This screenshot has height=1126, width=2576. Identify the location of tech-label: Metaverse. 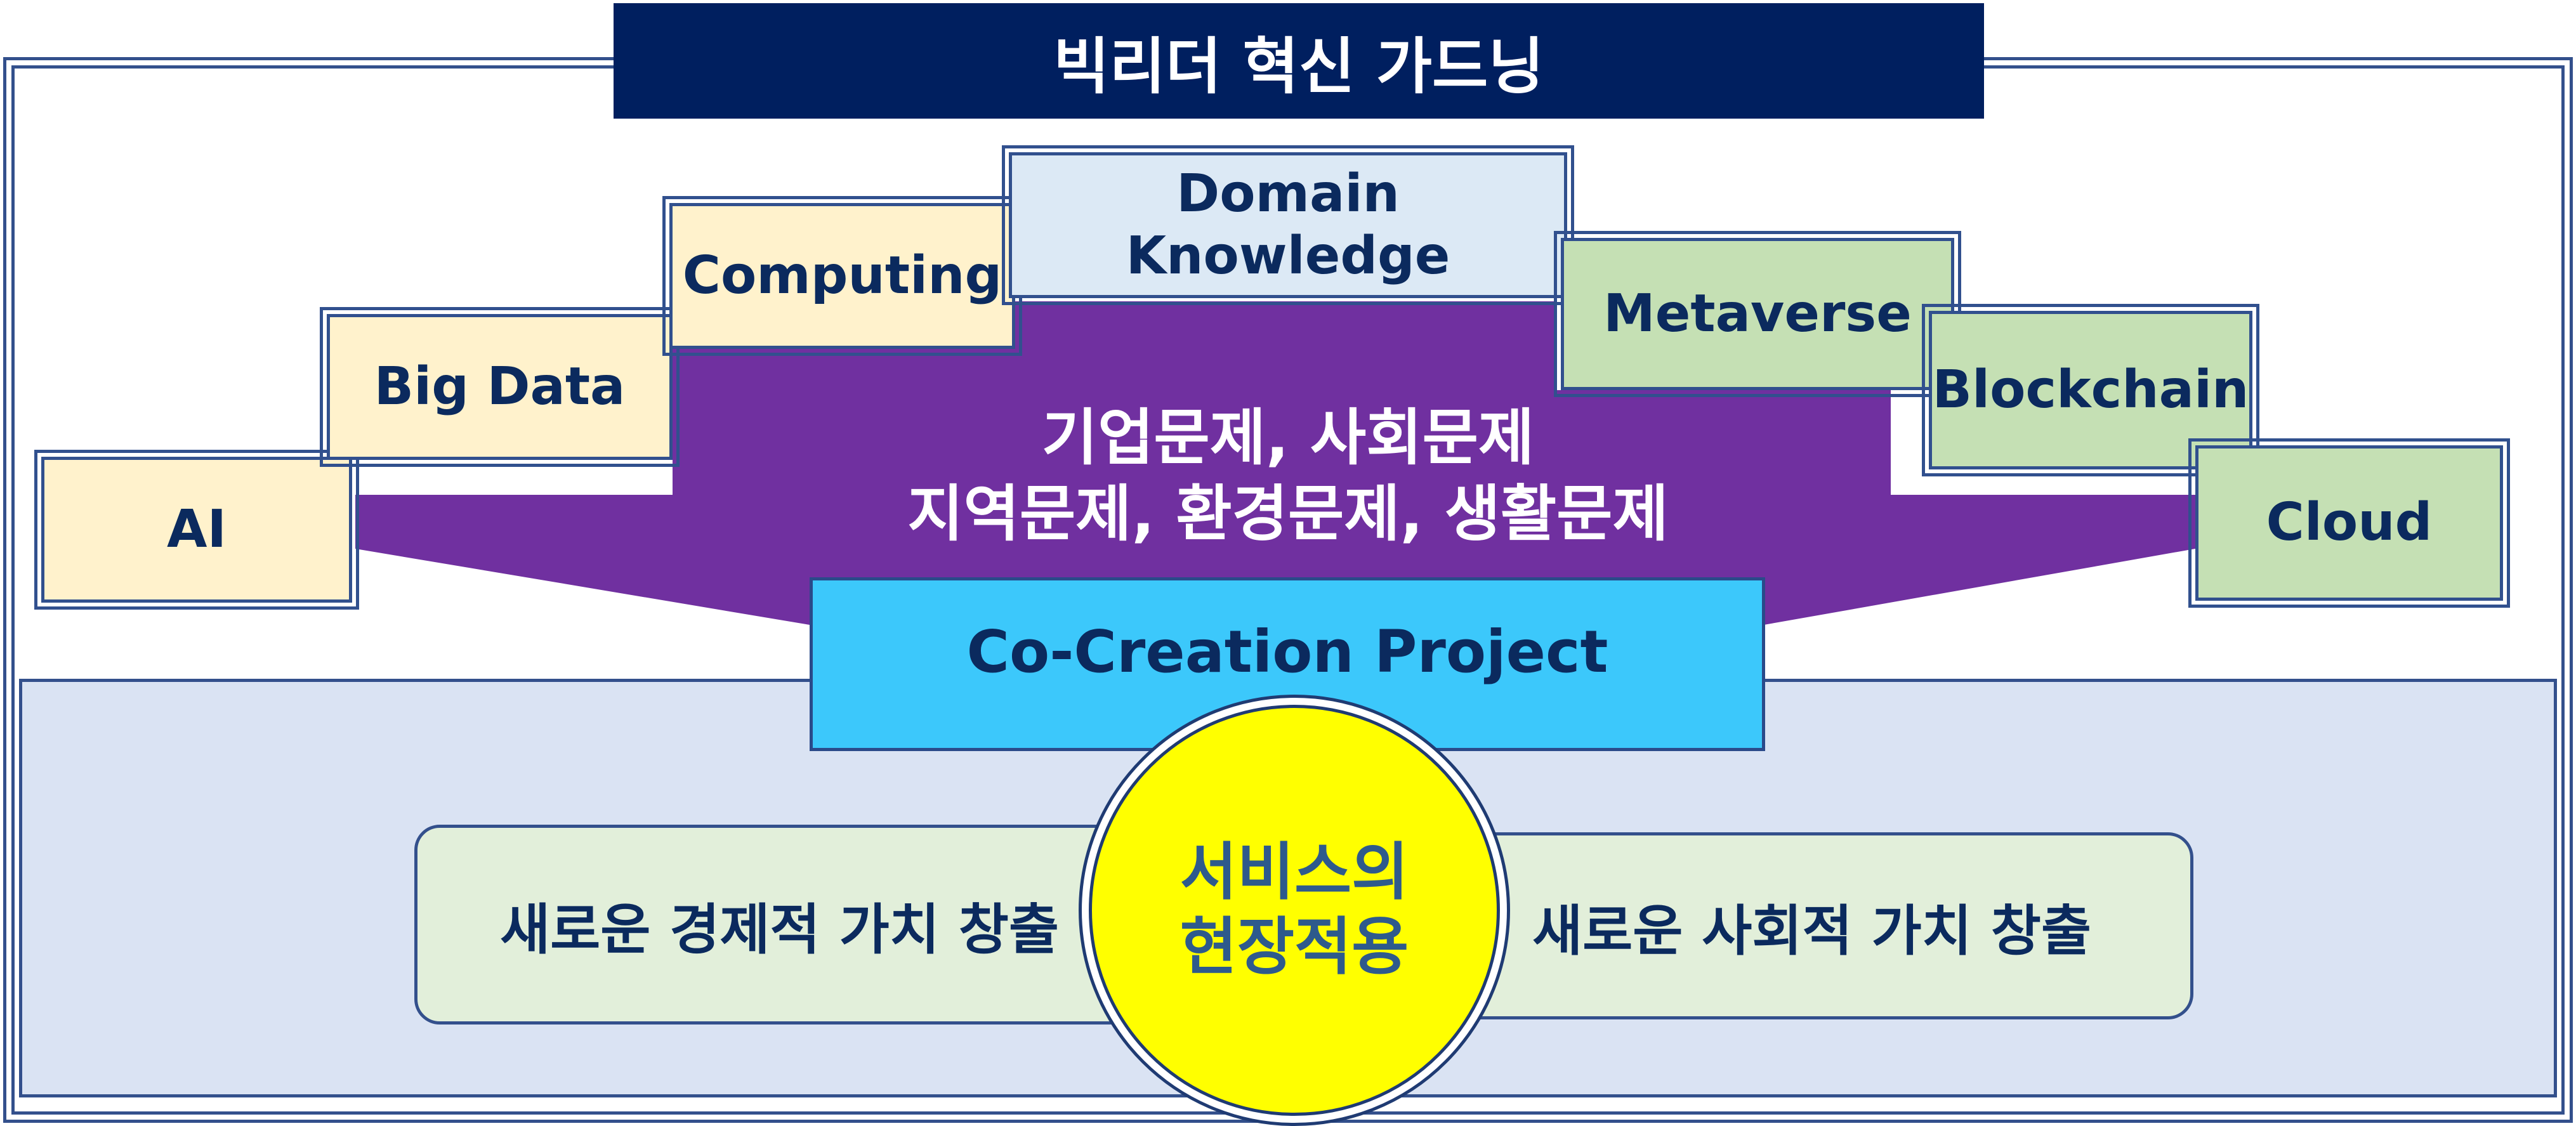
(1758, 313).